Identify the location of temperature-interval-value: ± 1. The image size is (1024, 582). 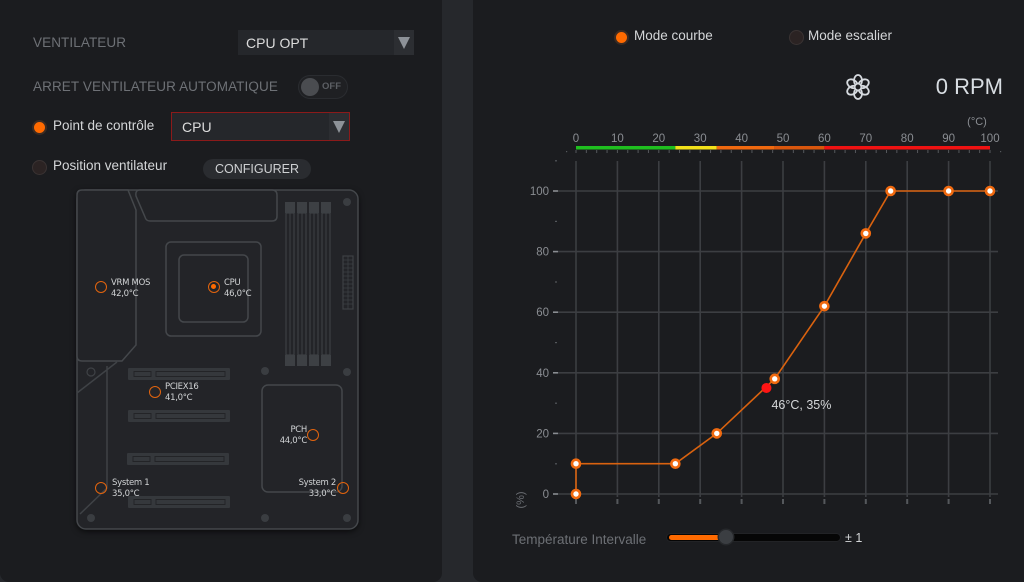
(854, 538).